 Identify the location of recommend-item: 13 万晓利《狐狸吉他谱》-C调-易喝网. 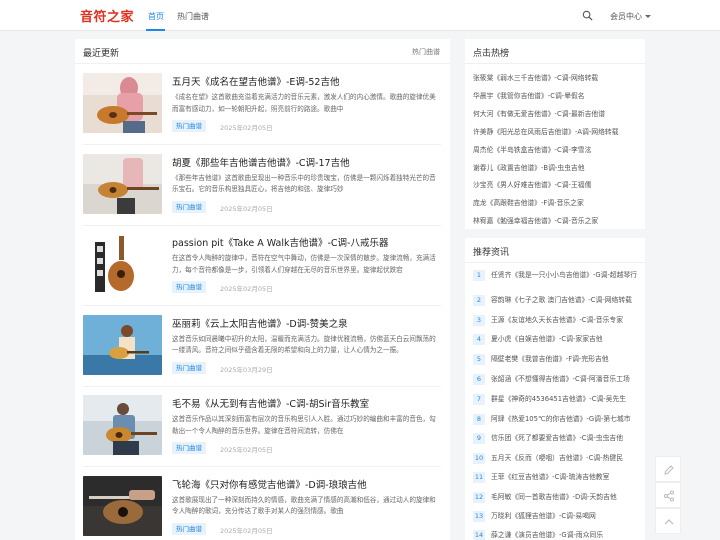
(558, 518).